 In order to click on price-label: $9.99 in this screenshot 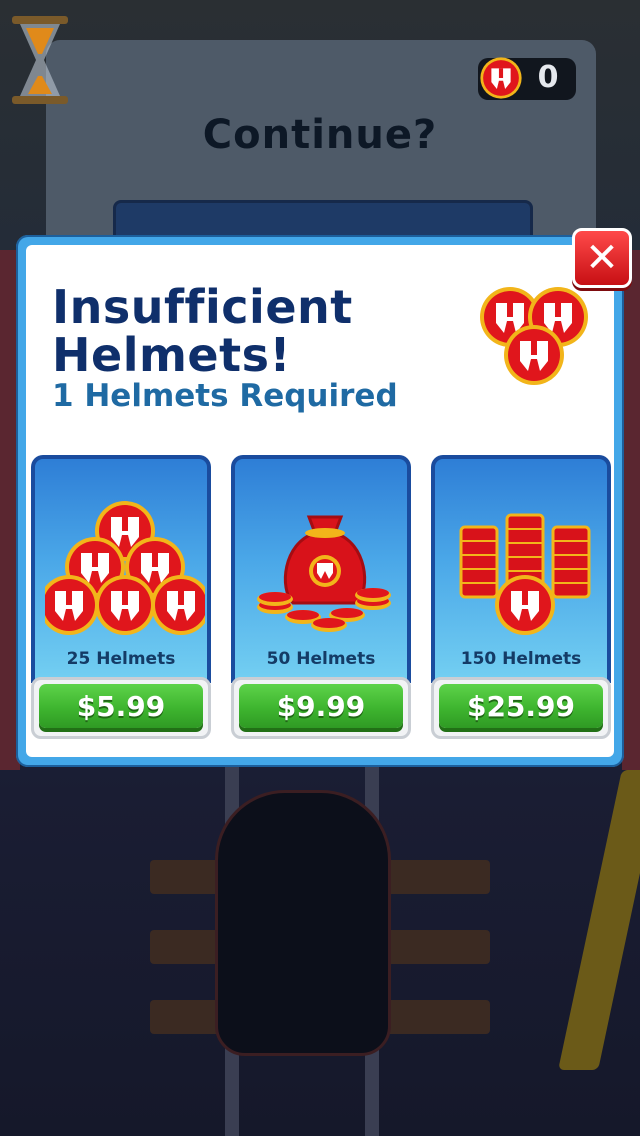, I will do `click(321, 706)`.